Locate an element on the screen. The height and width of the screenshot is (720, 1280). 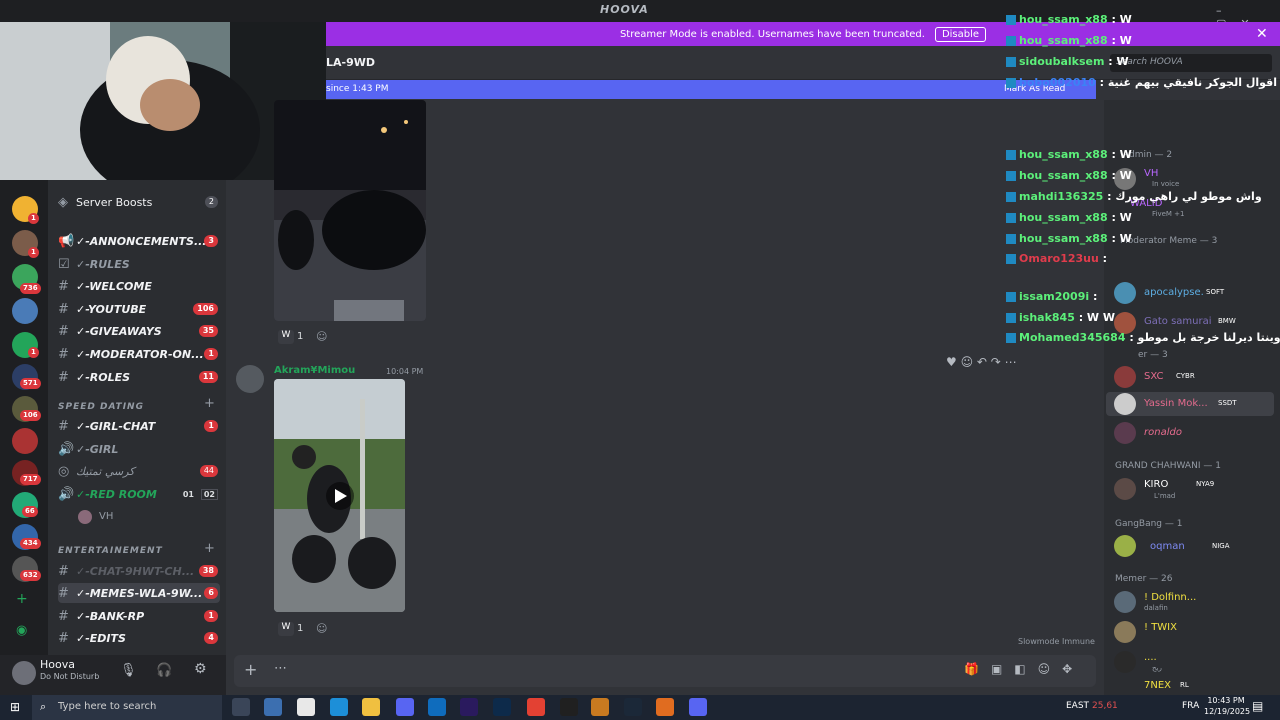
channel-item: # ✓-YOUTUBE 106 is located at coordinates (139, 309).